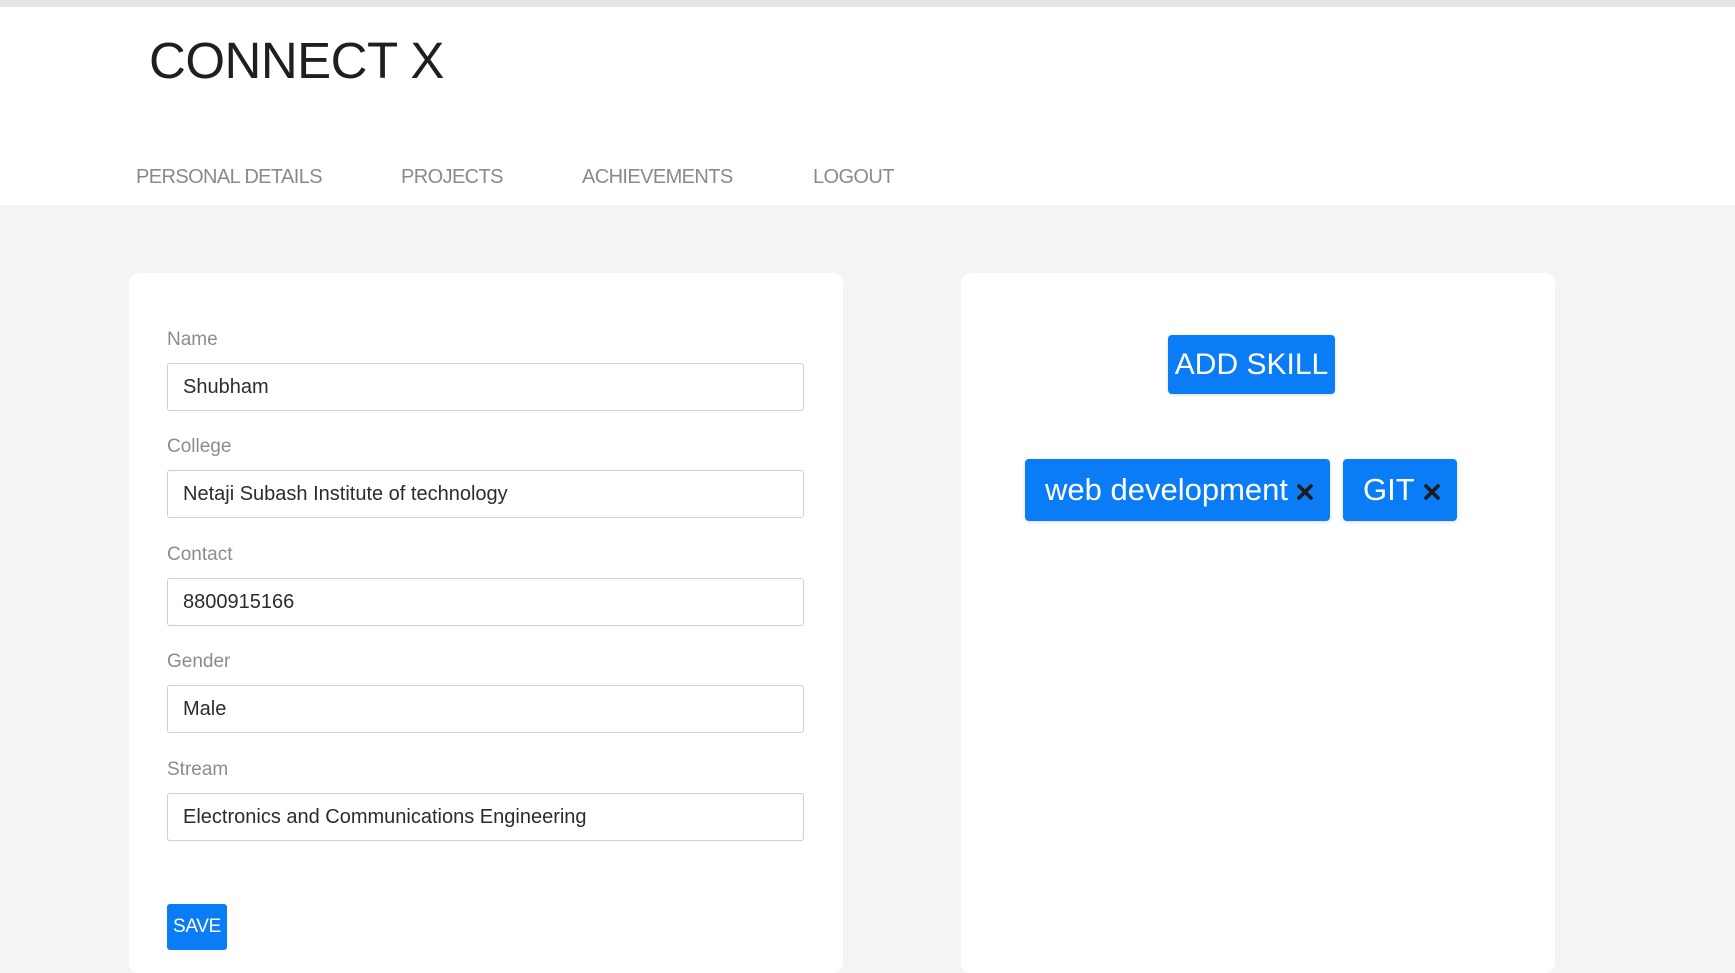 The height and width of the screenshot is (973, 1735). Describe the element at coordinates (192, 339) in the screenshot. I see `name-label: Name` at that location.